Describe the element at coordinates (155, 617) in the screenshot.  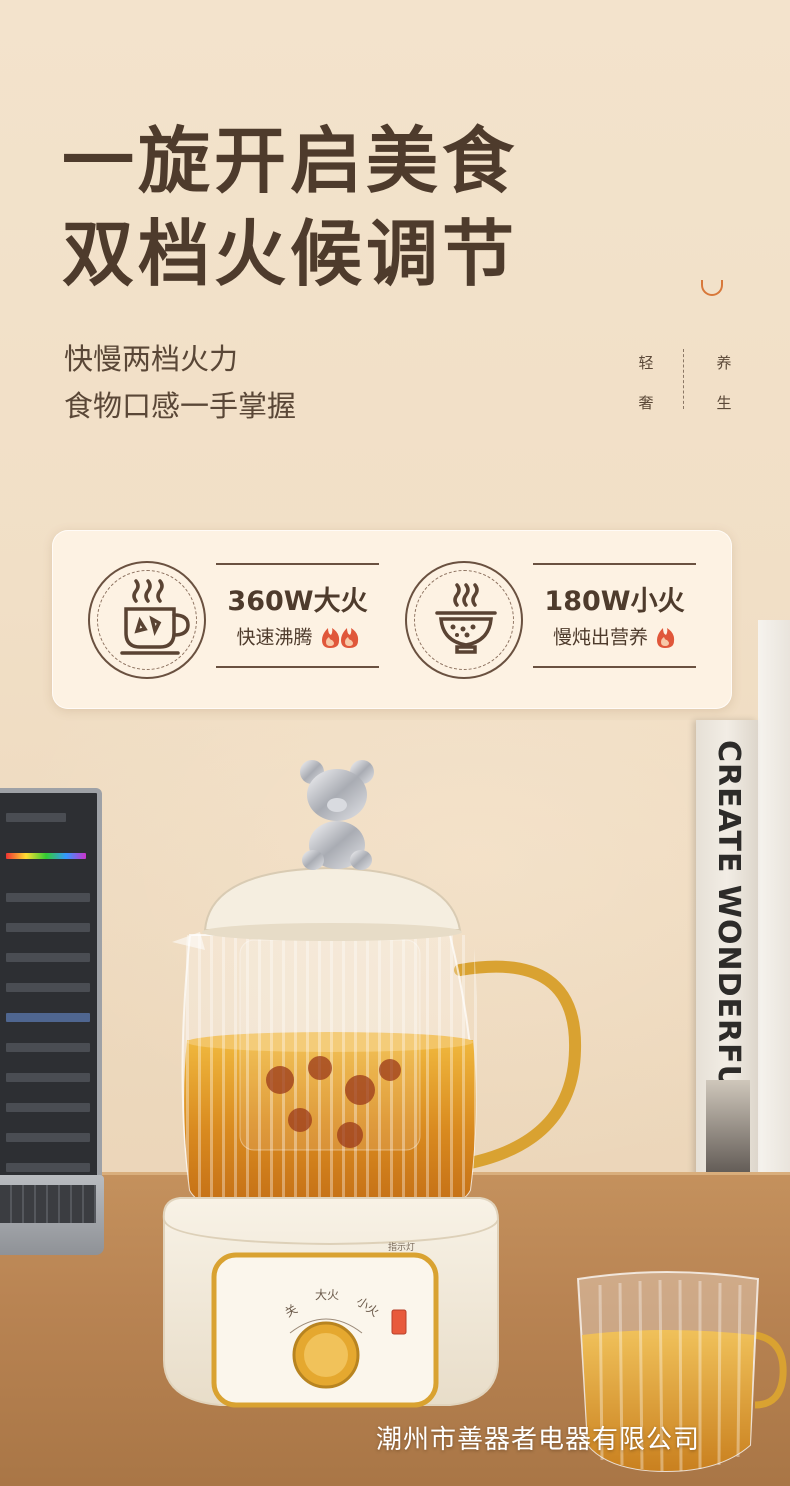
I see `steaming-cup-icon` at that location.